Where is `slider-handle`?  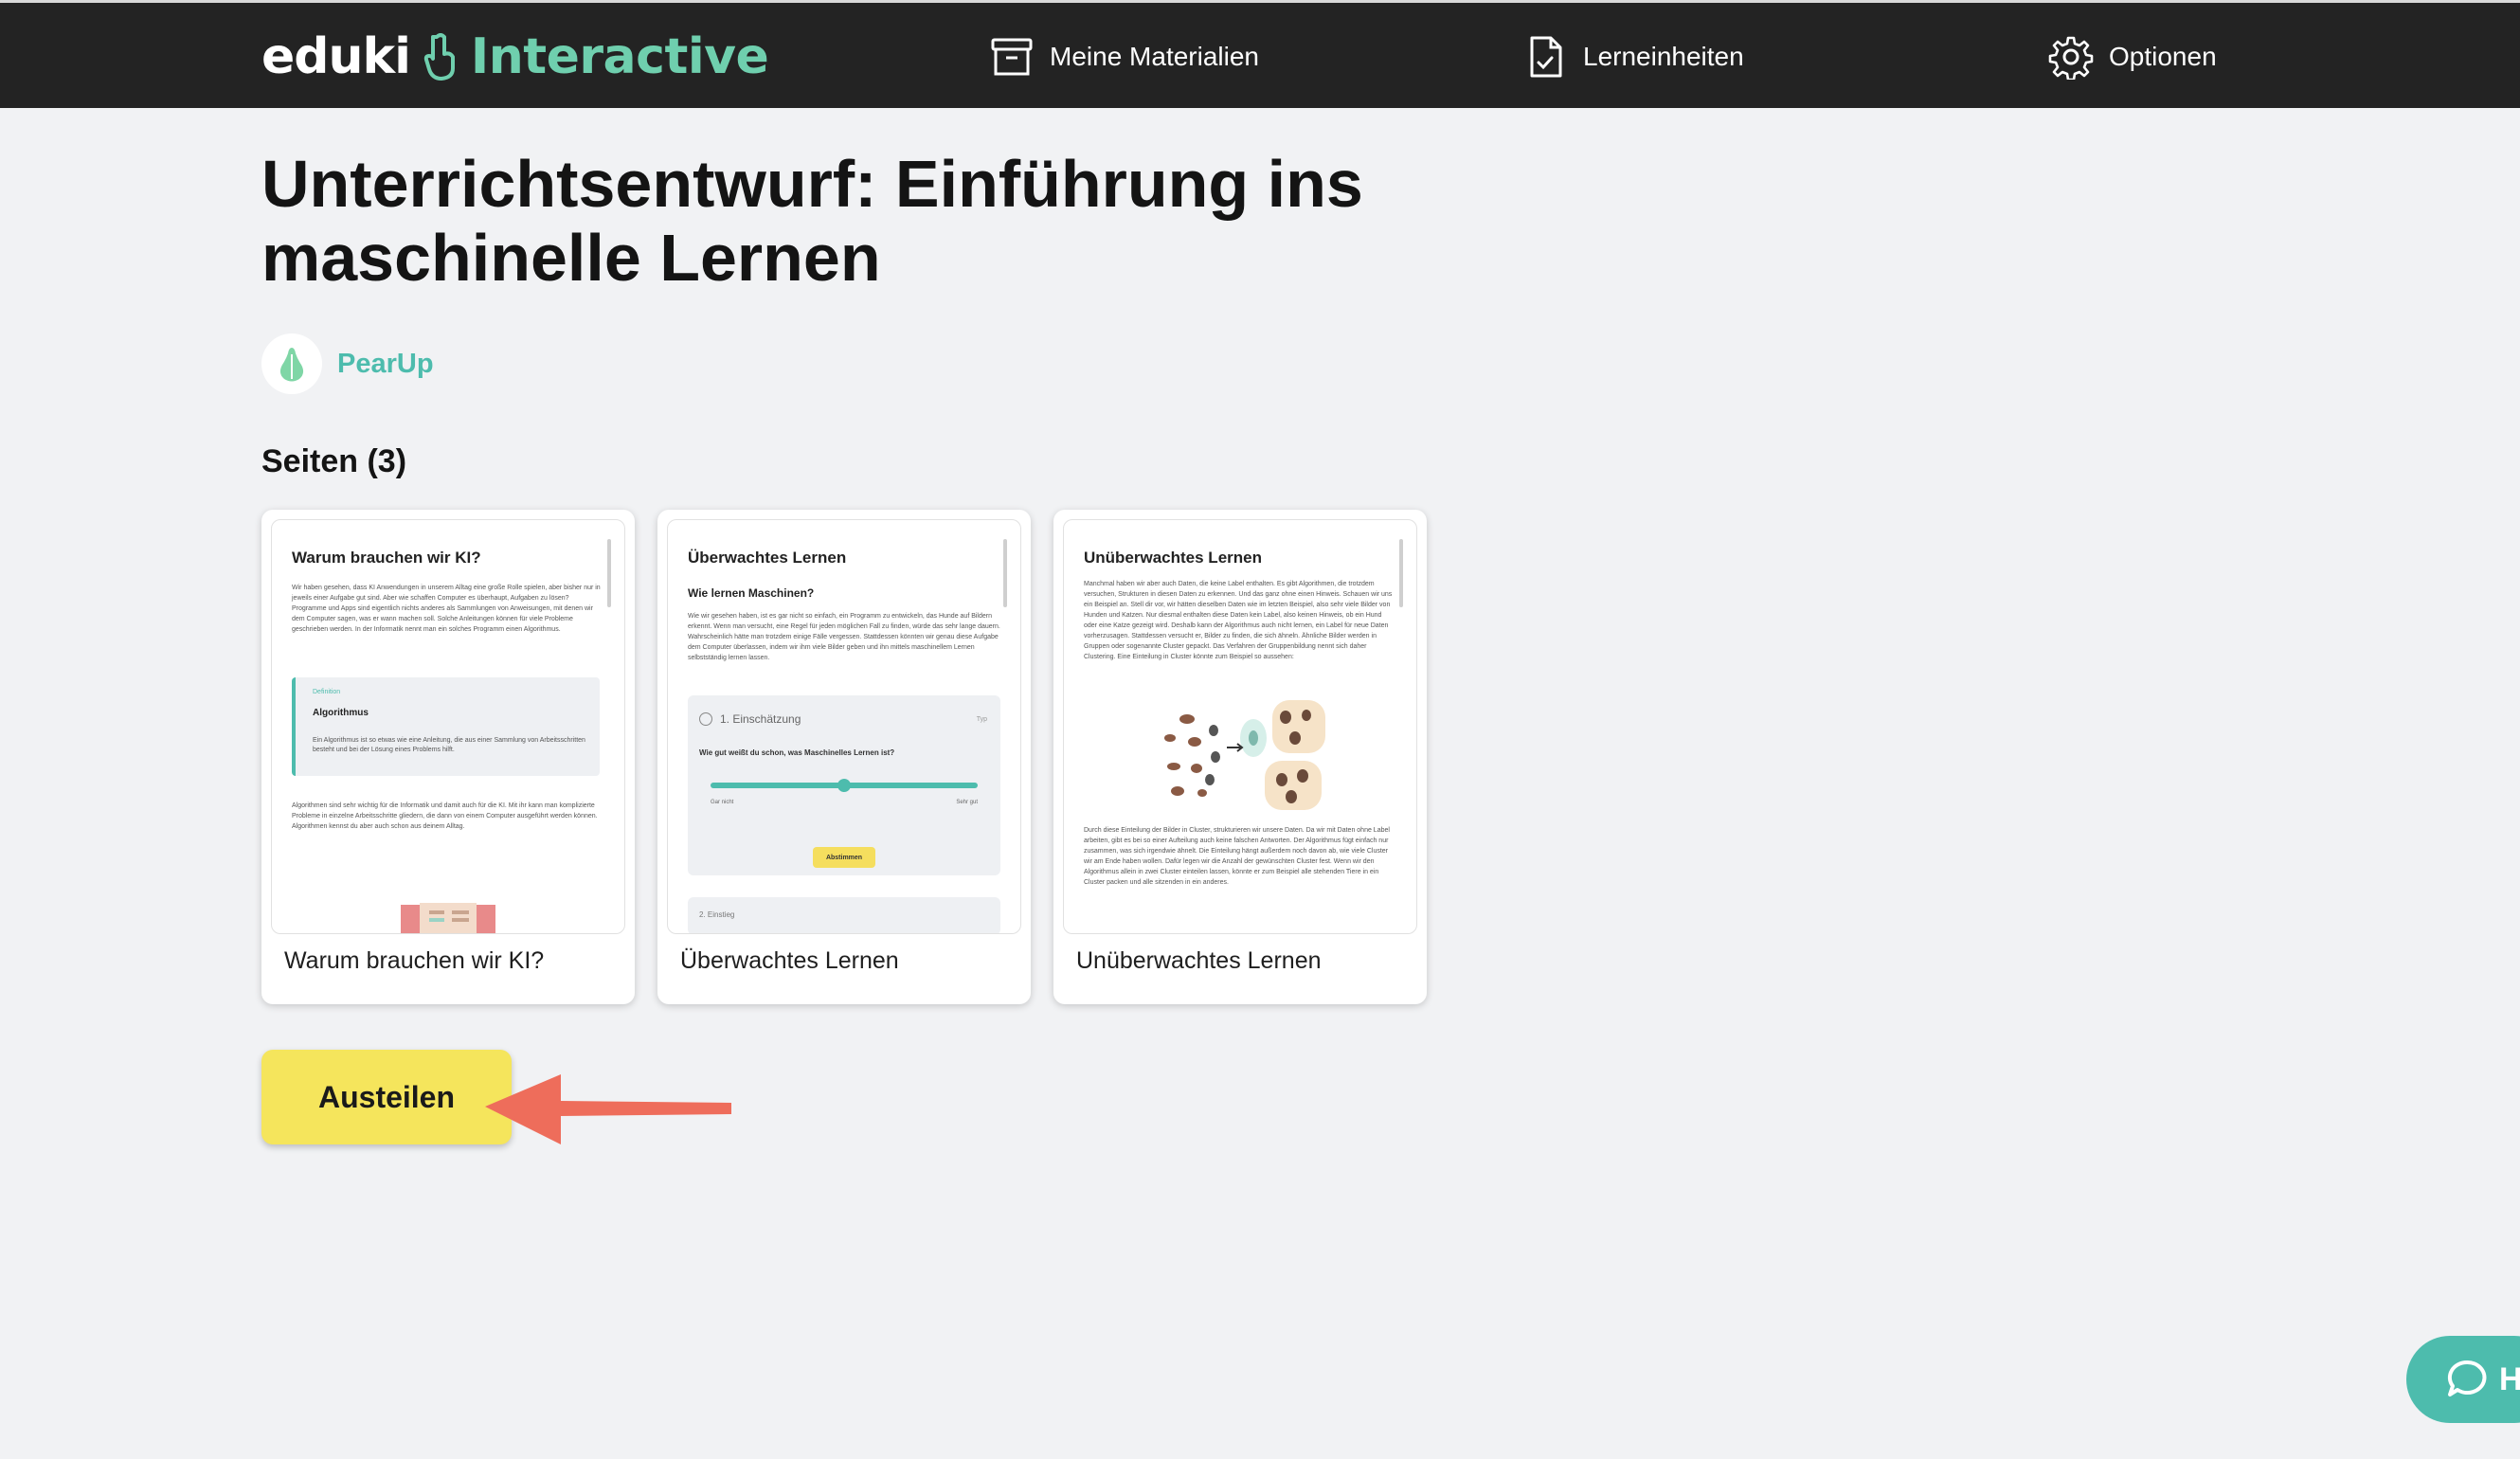
slider-handle is located at coordinates (844, 785).